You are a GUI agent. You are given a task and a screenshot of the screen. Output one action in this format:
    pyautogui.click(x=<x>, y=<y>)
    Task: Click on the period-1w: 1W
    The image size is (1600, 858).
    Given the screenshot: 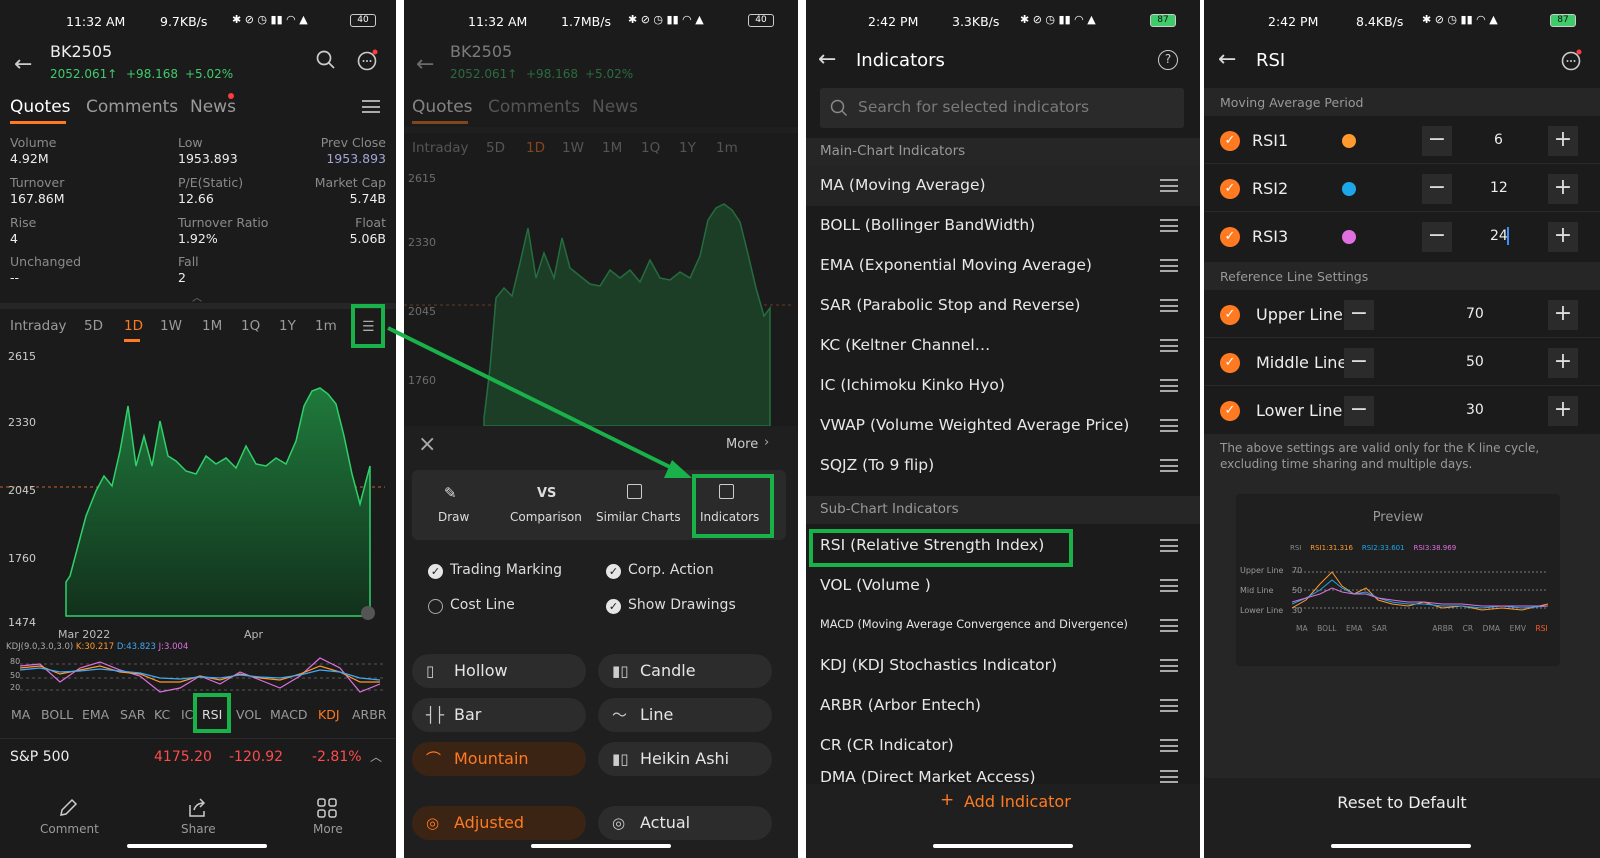 What is the action you would take?
    pyautogui.click(x=171, y=326)
    